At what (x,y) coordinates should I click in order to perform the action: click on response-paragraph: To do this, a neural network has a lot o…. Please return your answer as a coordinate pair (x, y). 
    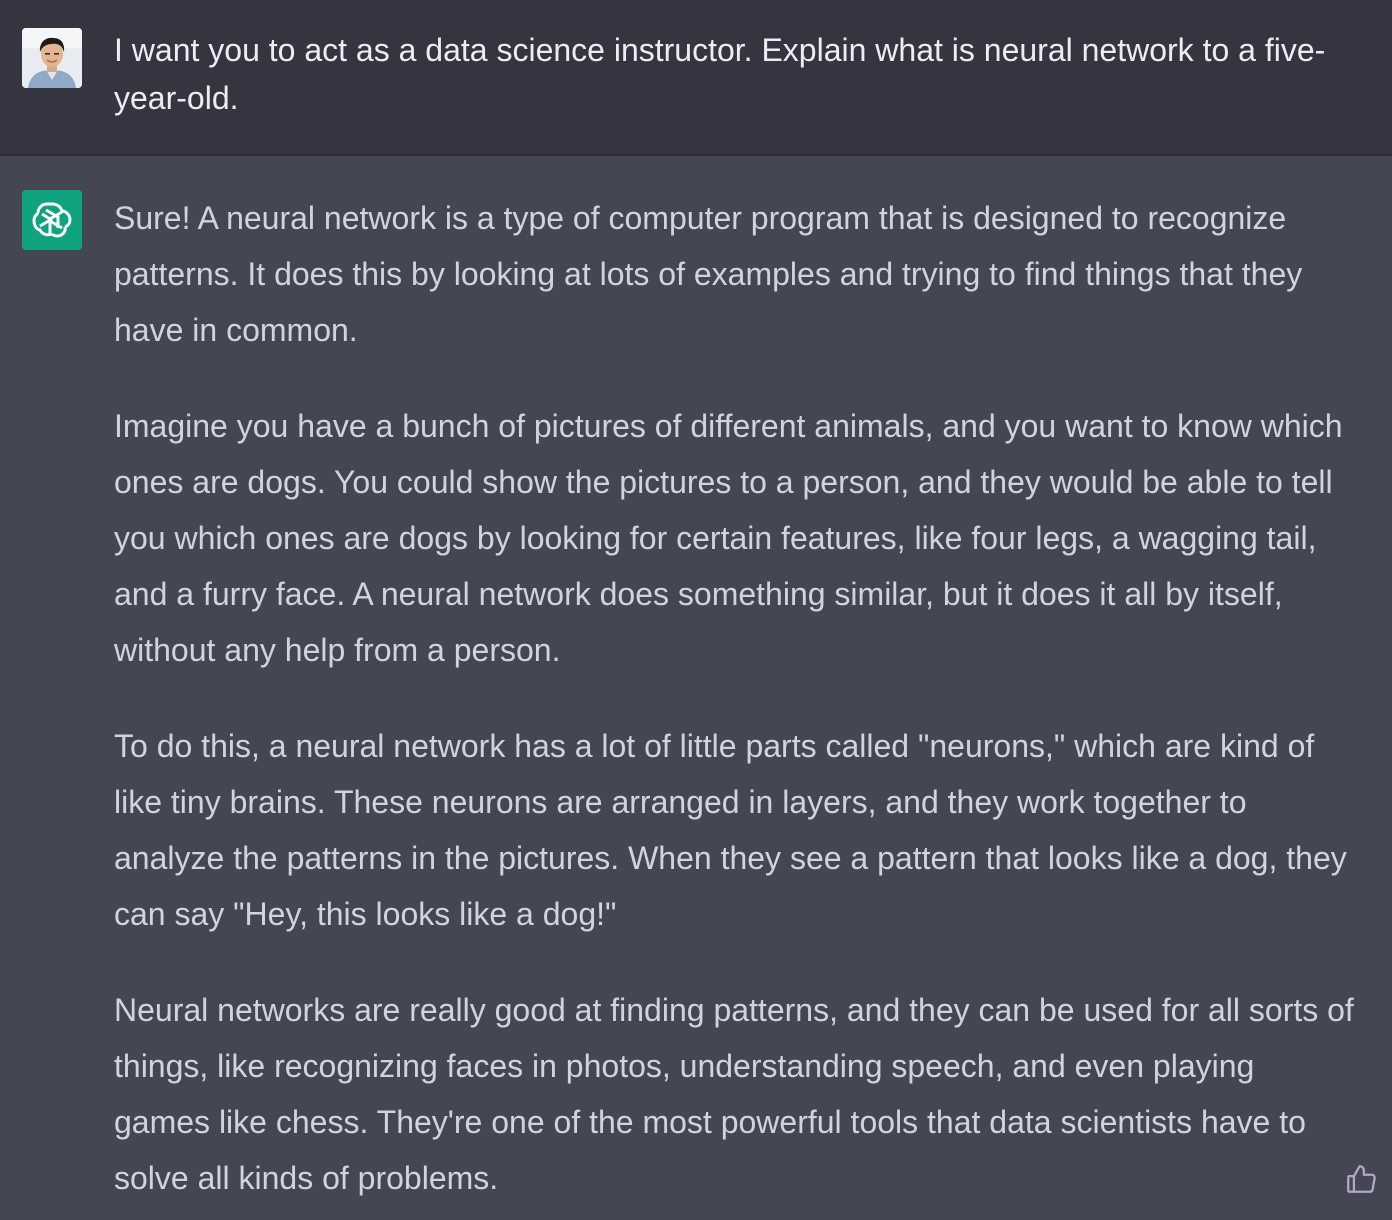
    Looking at the image, I should click on (730, 830).